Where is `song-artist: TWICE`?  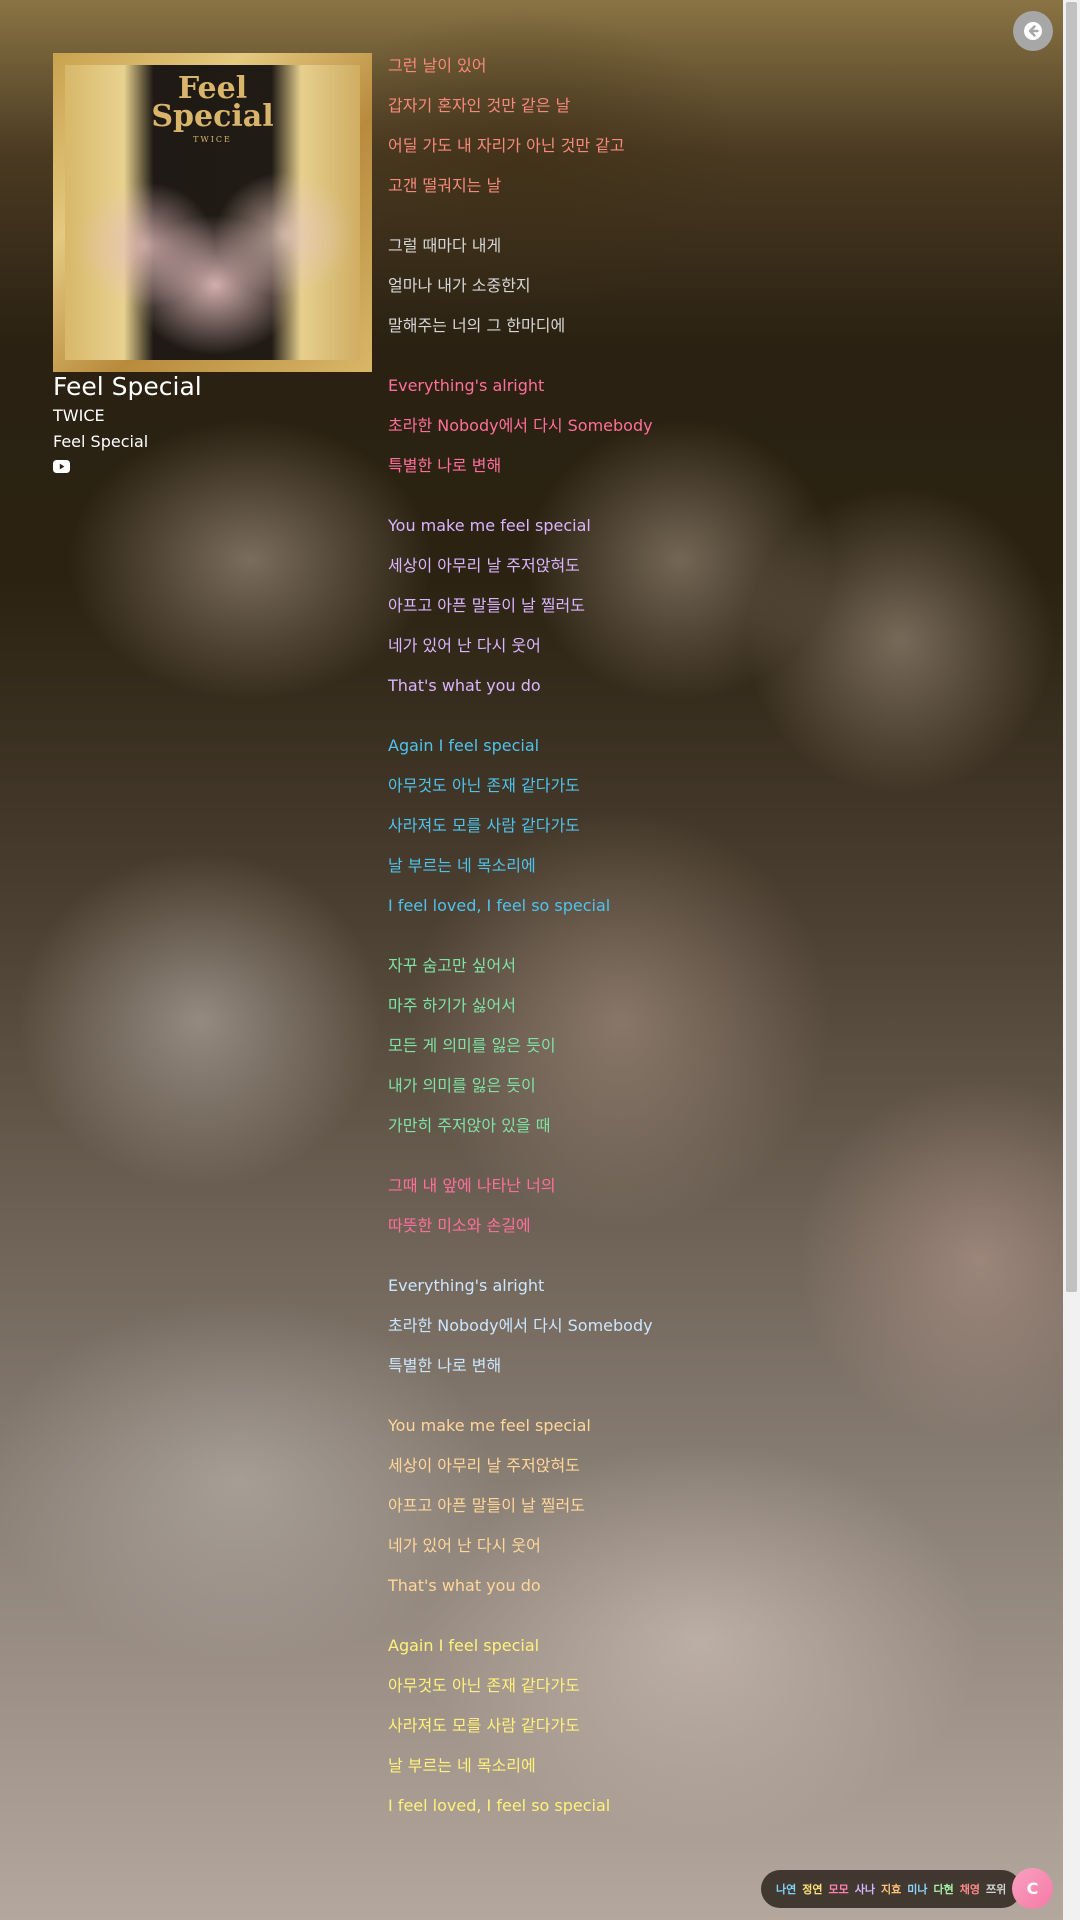
song-artist: TWICE is located at coordinates (79, 415).